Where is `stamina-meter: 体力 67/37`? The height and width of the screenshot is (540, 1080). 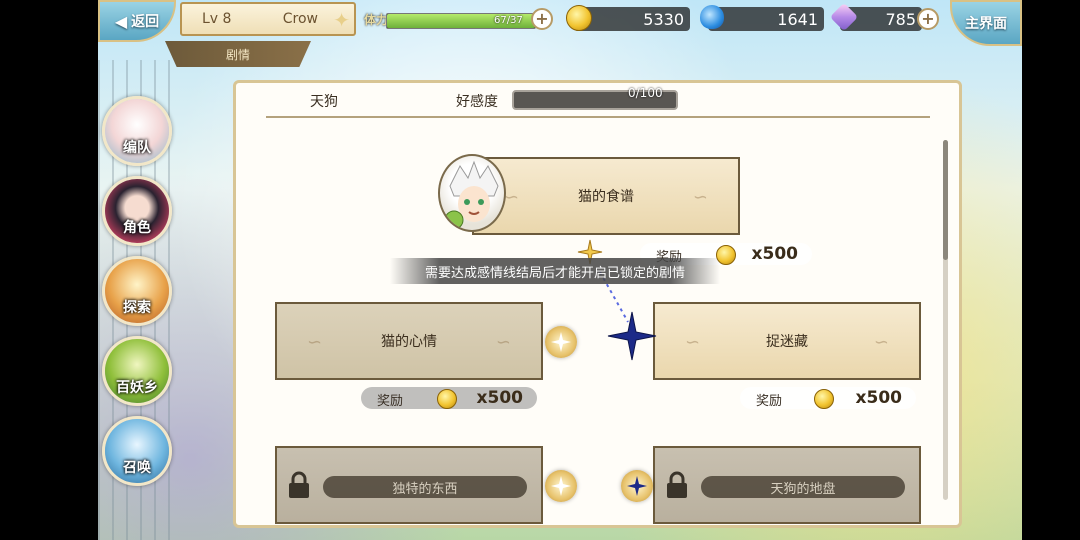
stamina-meter: 体力 67/37 is located at coordinates (459, 19).